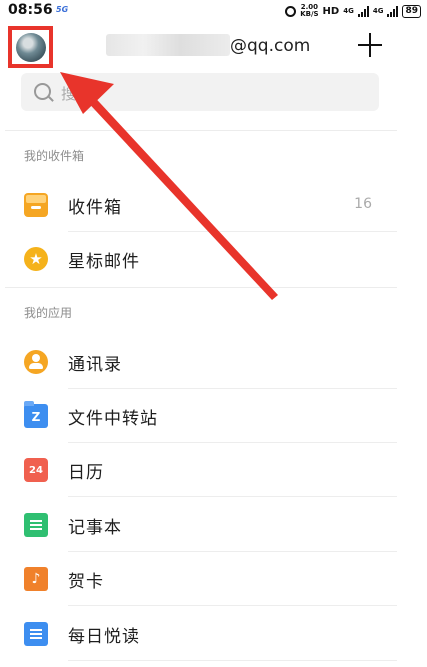 This screenshot has height=667, width=427. Describe the element at coordinates (291, 11) in the screenshot. I see `alarm-icon` at that location.